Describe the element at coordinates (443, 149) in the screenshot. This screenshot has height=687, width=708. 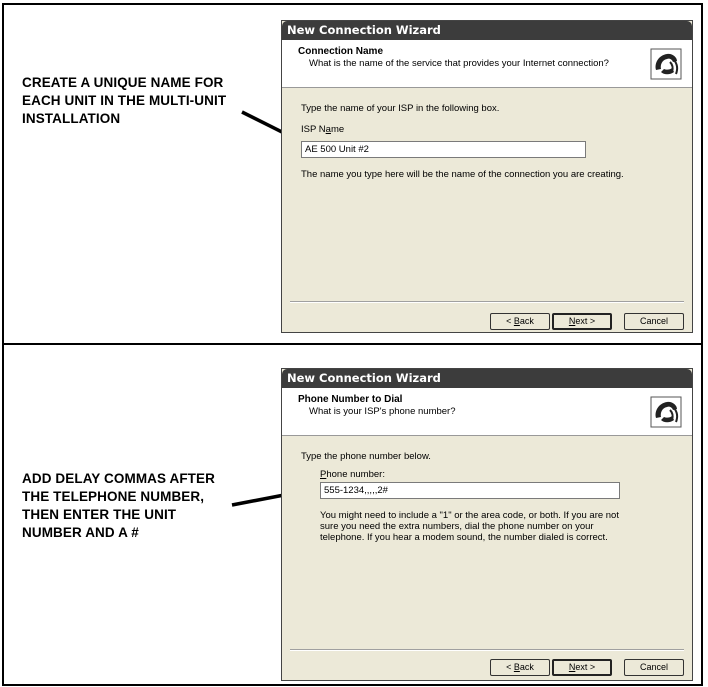
I see `isp-name-input: AE 500 Unit #2` at that location.